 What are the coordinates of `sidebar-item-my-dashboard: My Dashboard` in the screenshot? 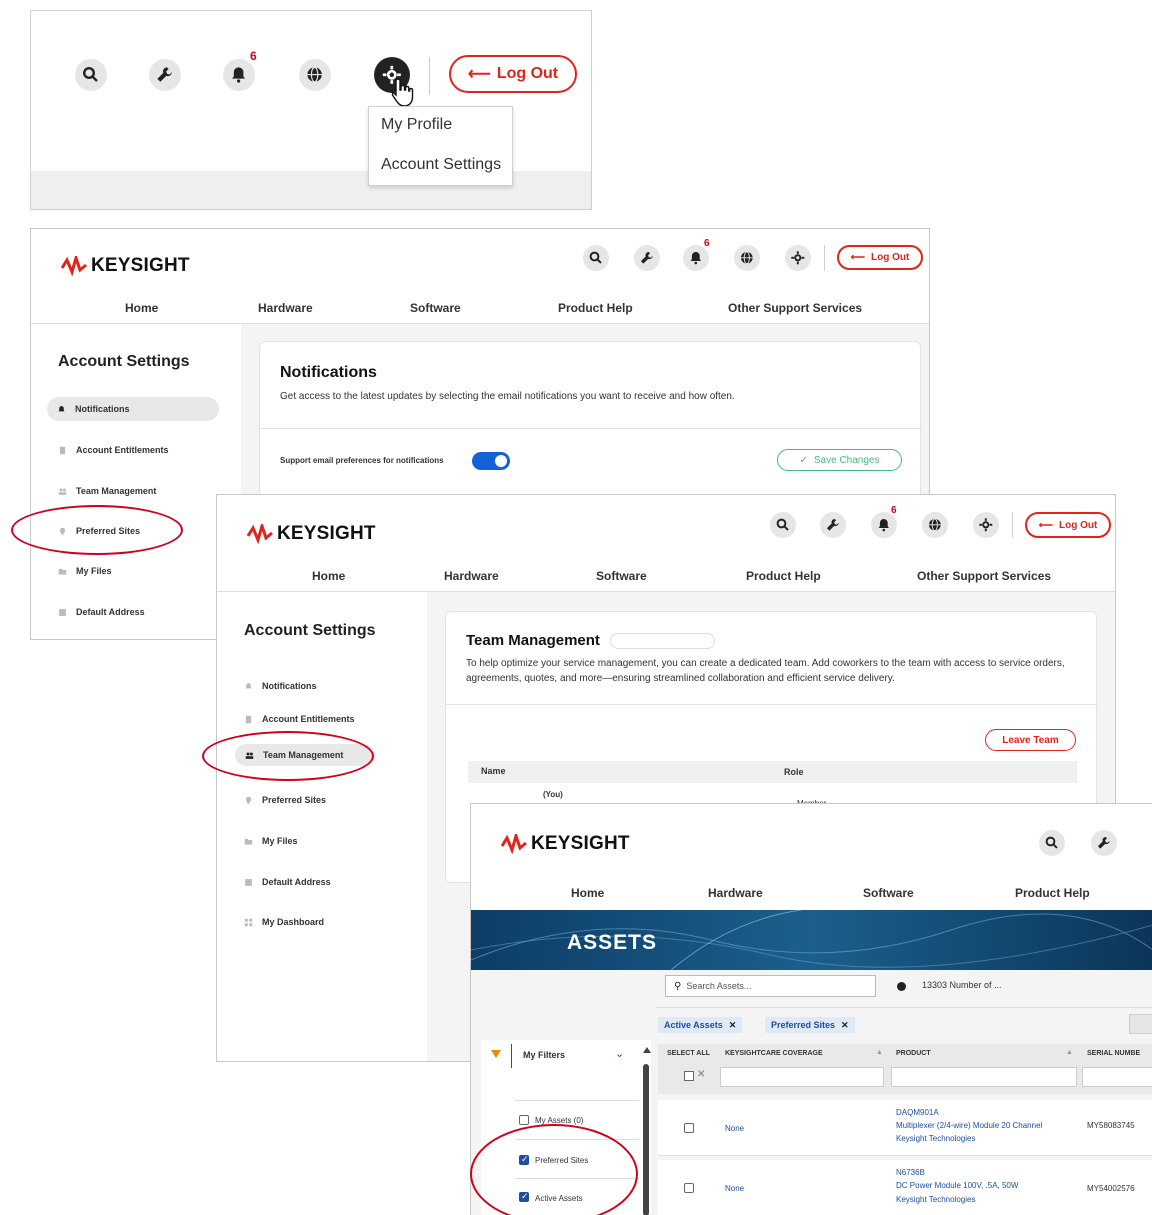 It's located at (284, 922).